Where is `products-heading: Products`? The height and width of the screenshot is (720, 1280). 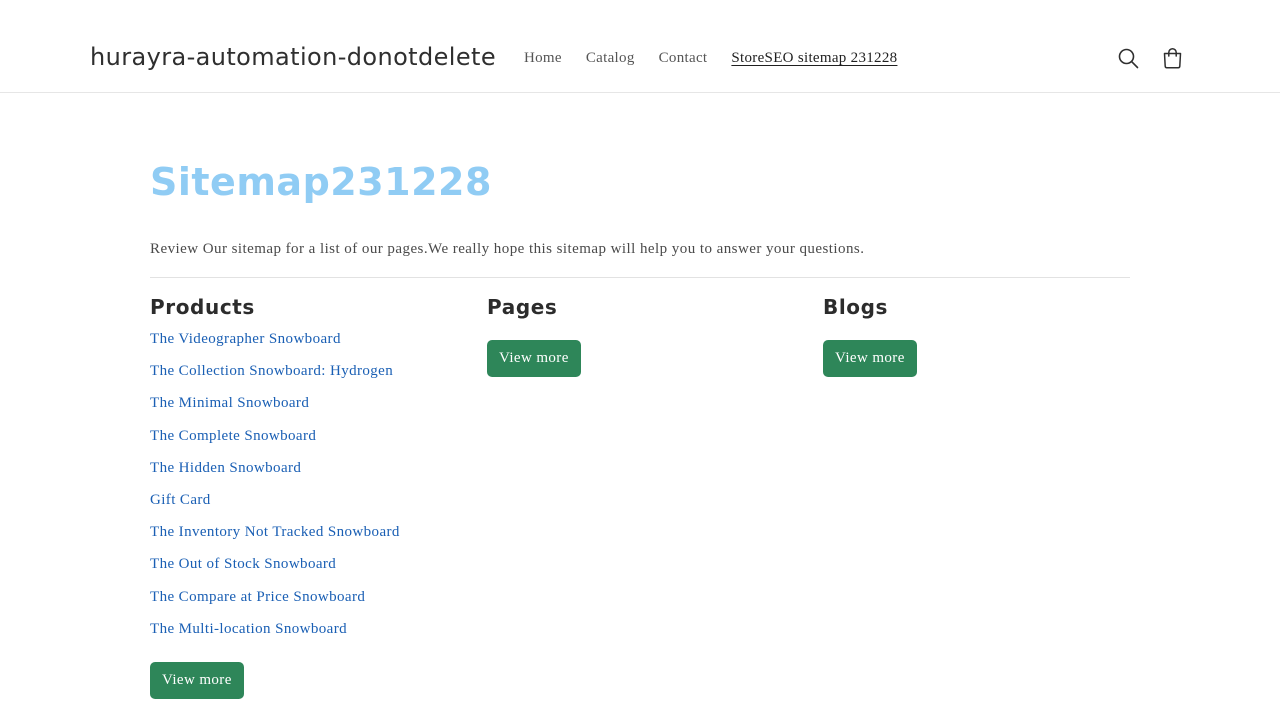
products-heading: Products is located at coordinates (202, 307).